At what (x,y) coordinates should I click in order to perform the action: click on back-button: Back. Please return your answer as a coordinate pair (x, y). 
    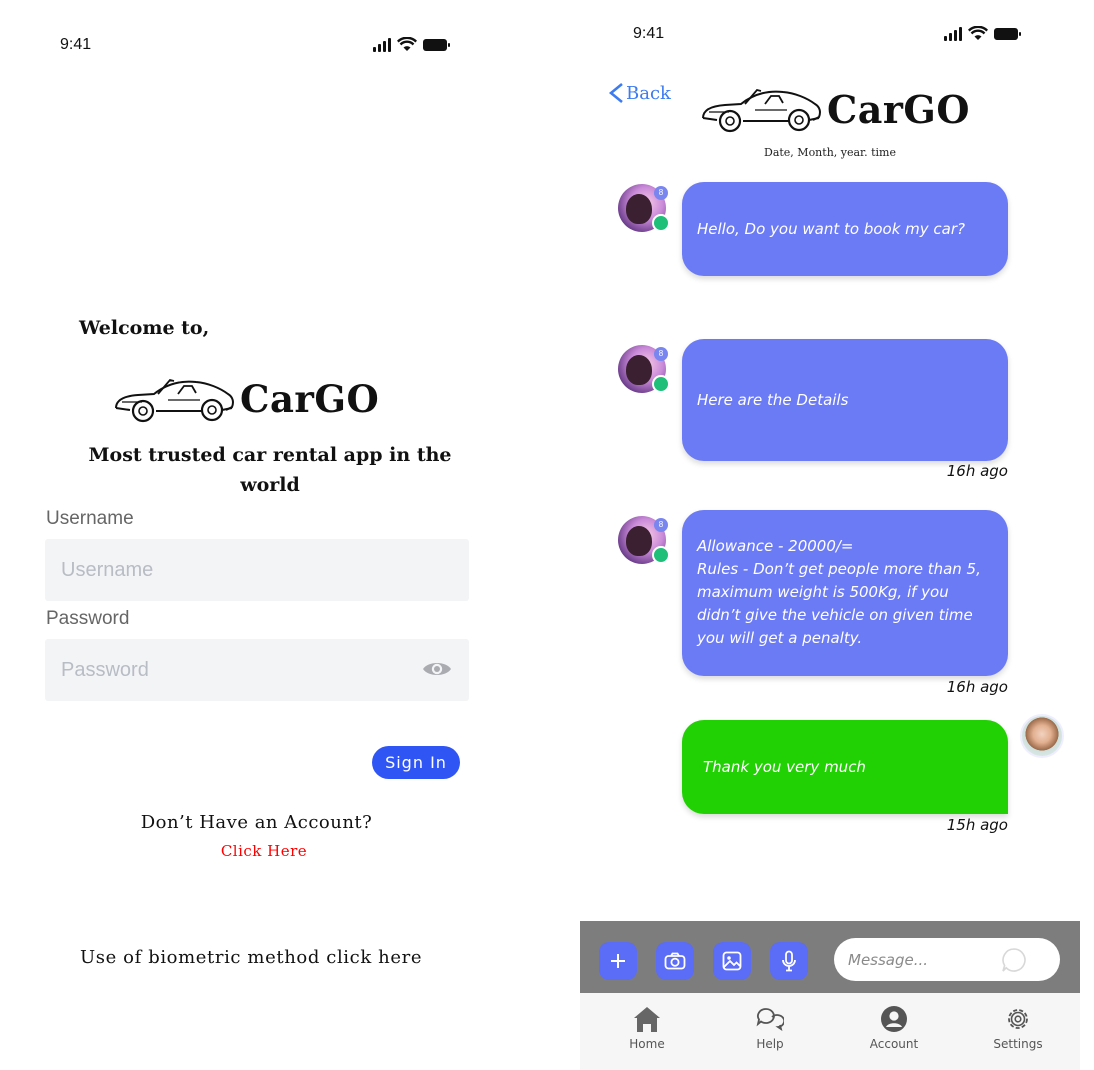
    Looking at the image, I should click on (639, 93).